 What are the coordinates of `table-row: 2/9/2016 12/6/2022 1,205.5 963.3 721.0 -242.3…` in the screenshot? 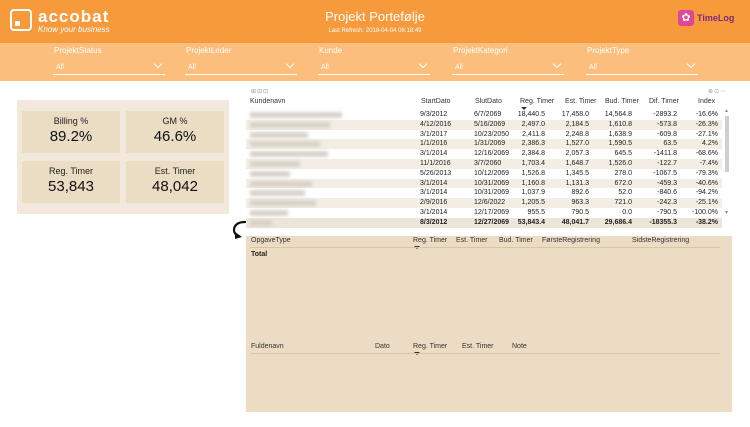 It's located at (484, 203).